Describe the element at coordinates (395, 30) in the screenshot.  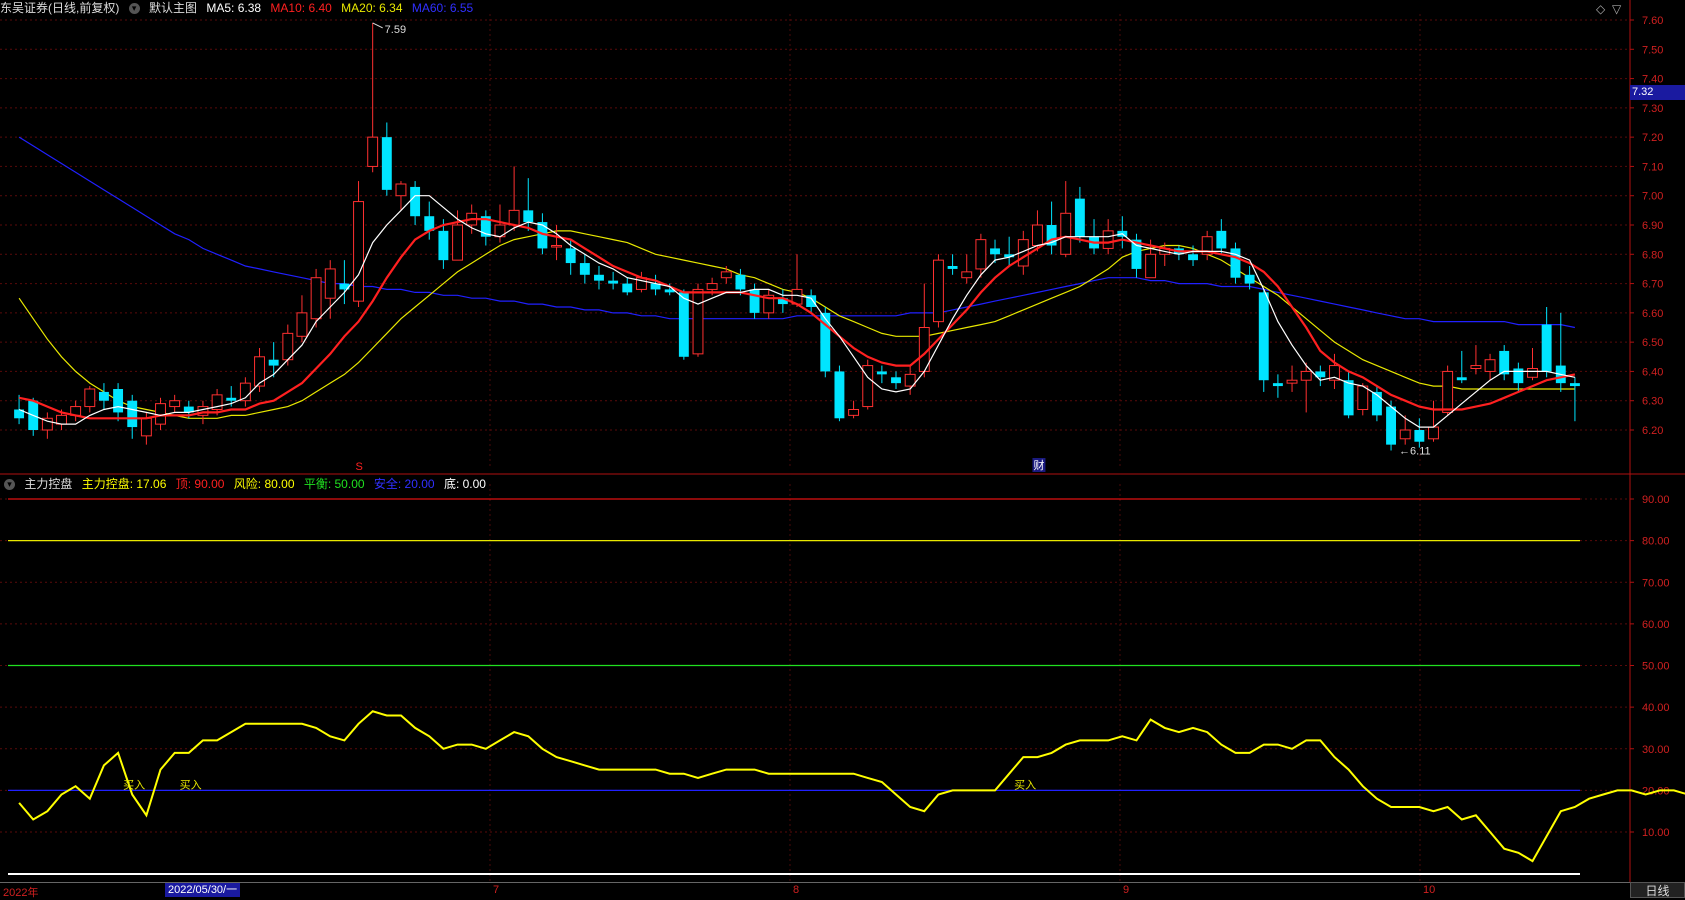
I see `high-price-marker: 7.59` at that location.